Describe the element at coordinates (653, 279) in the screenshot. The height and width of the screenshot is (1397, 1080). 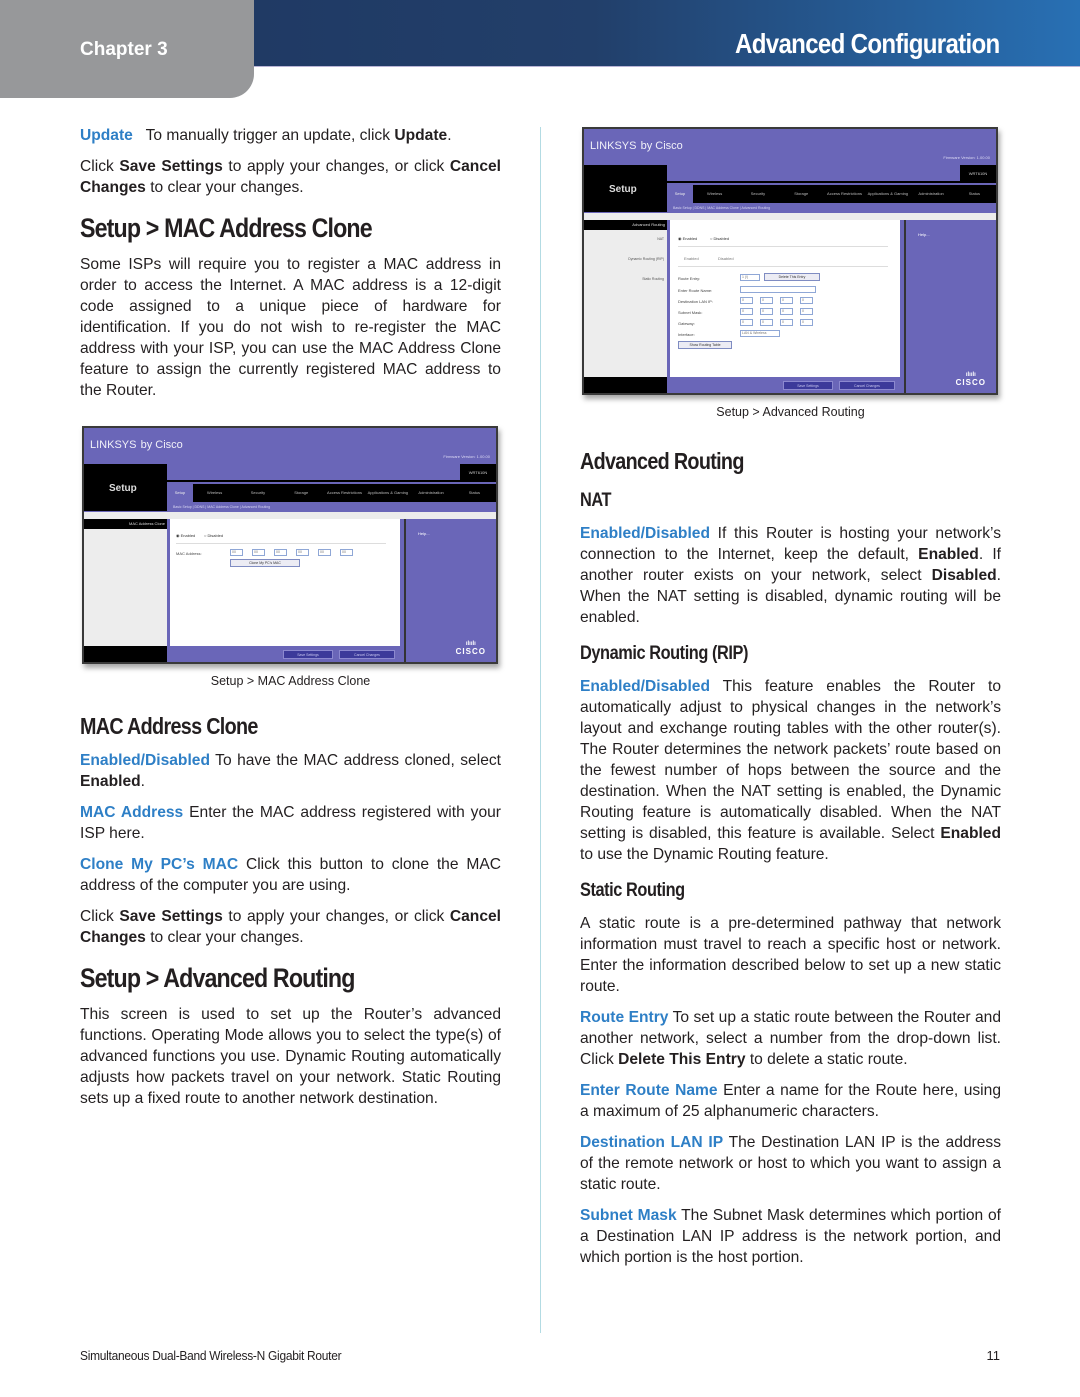
I see `side-static: Static Routing` at that location.